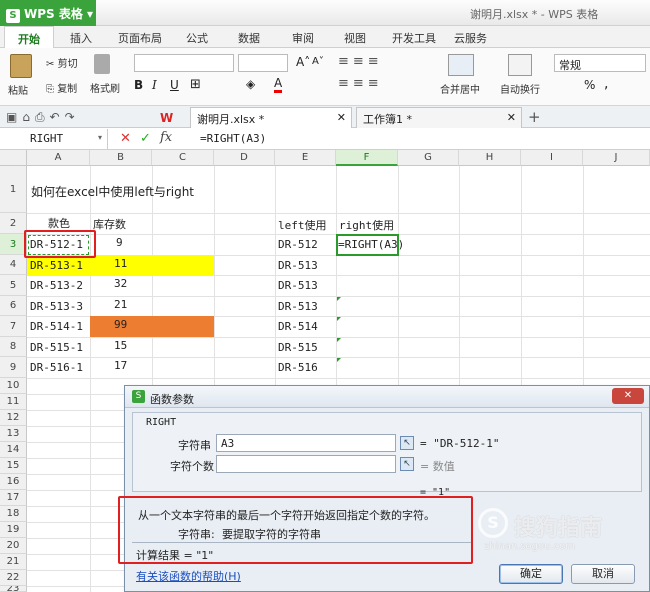 This screenshot has width=650, height=592. What do you see at coordinates (520, 65) in the screenshot?
I see `wrap-text-icon` at bounding box center [520, 65].